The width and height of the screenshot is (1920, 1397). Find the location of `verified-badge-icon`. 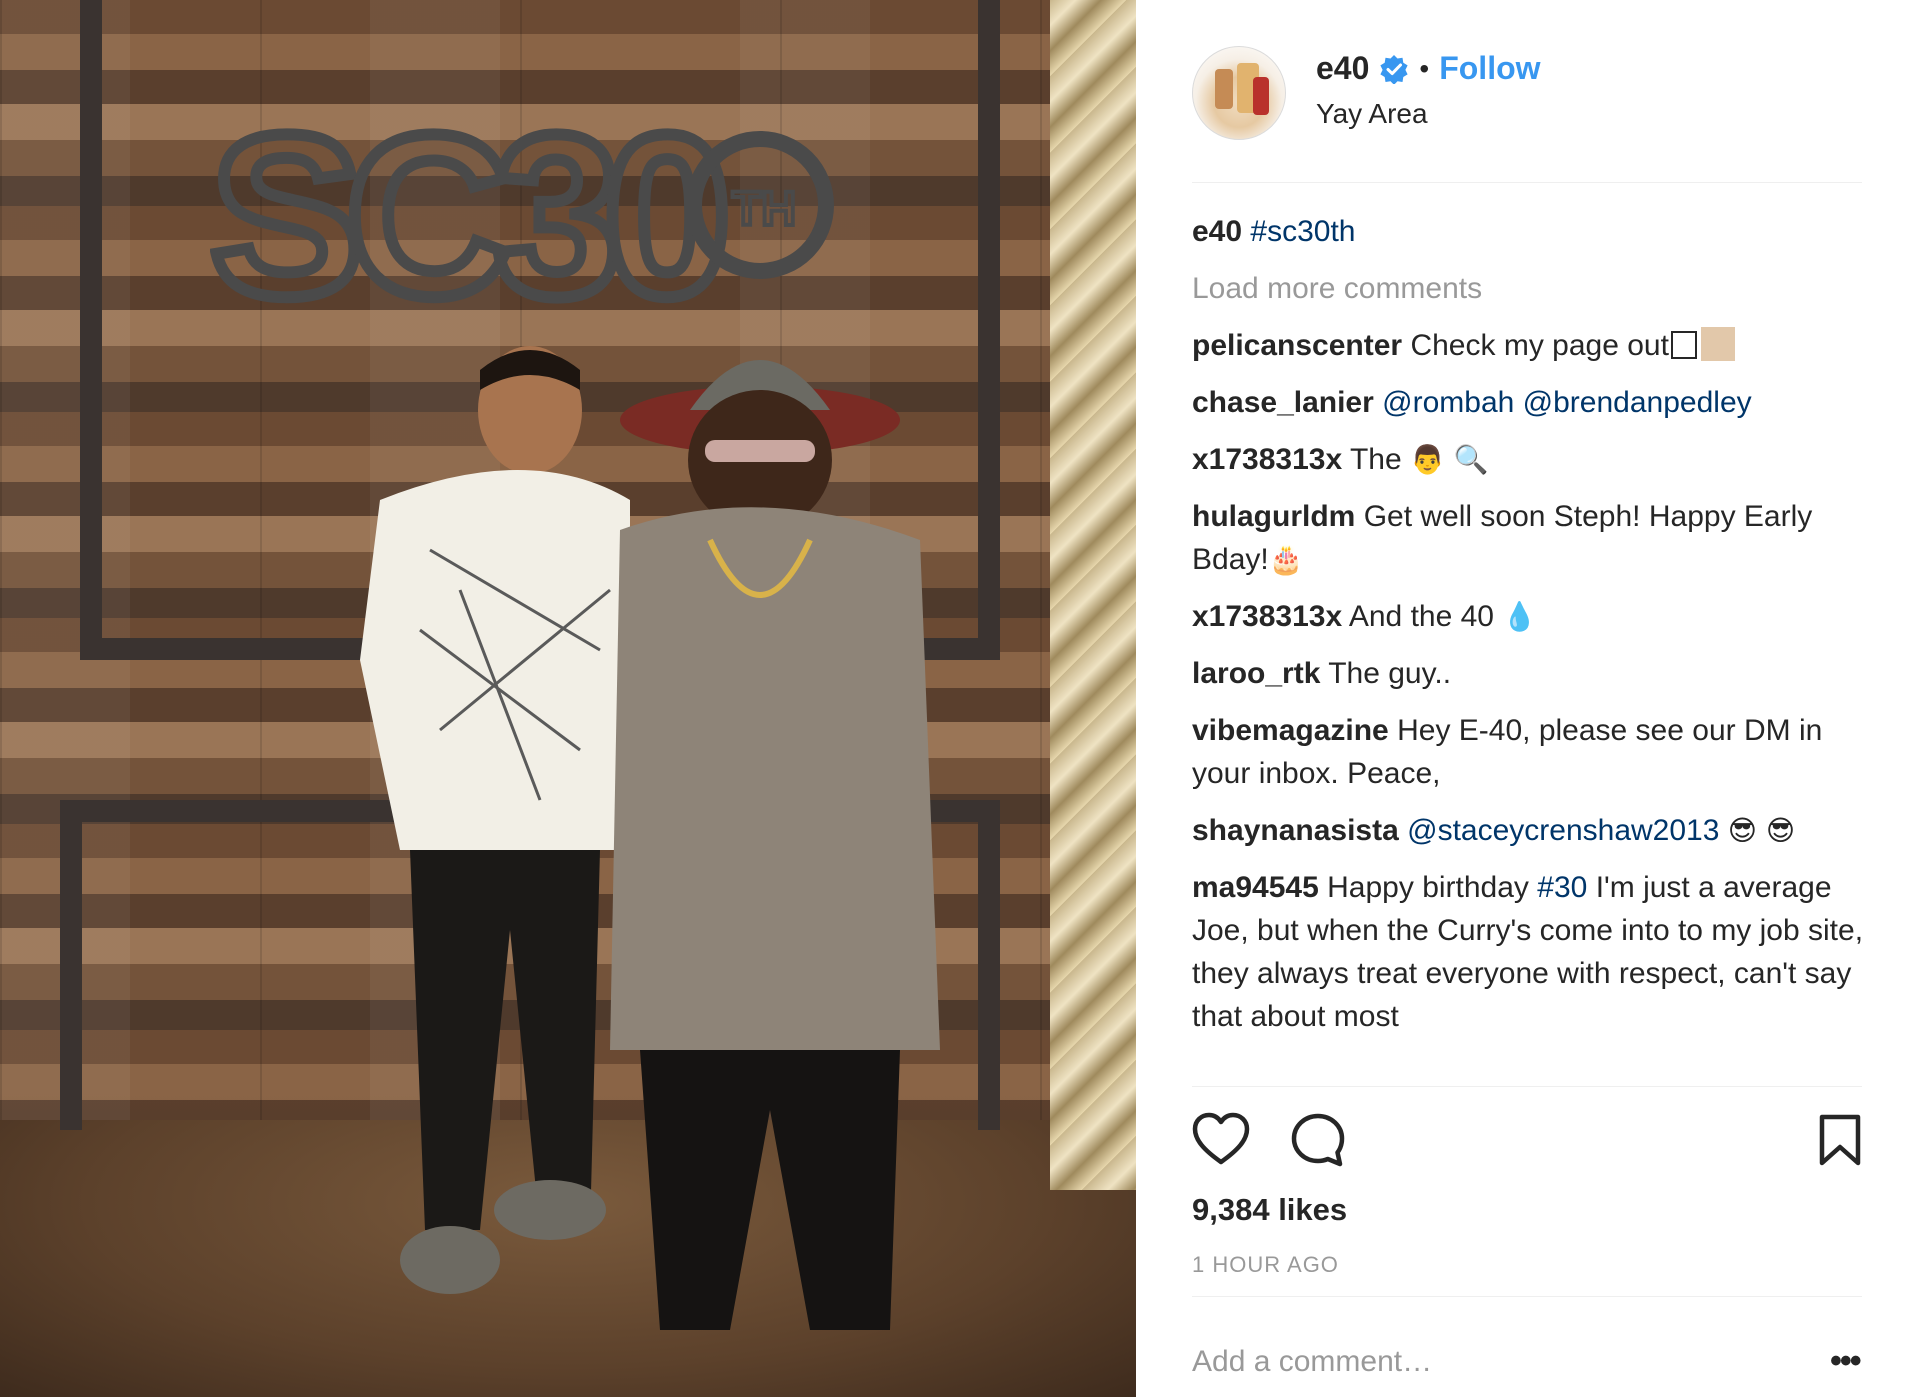

verified-badge-icon is located at coordinates (1394, 69).